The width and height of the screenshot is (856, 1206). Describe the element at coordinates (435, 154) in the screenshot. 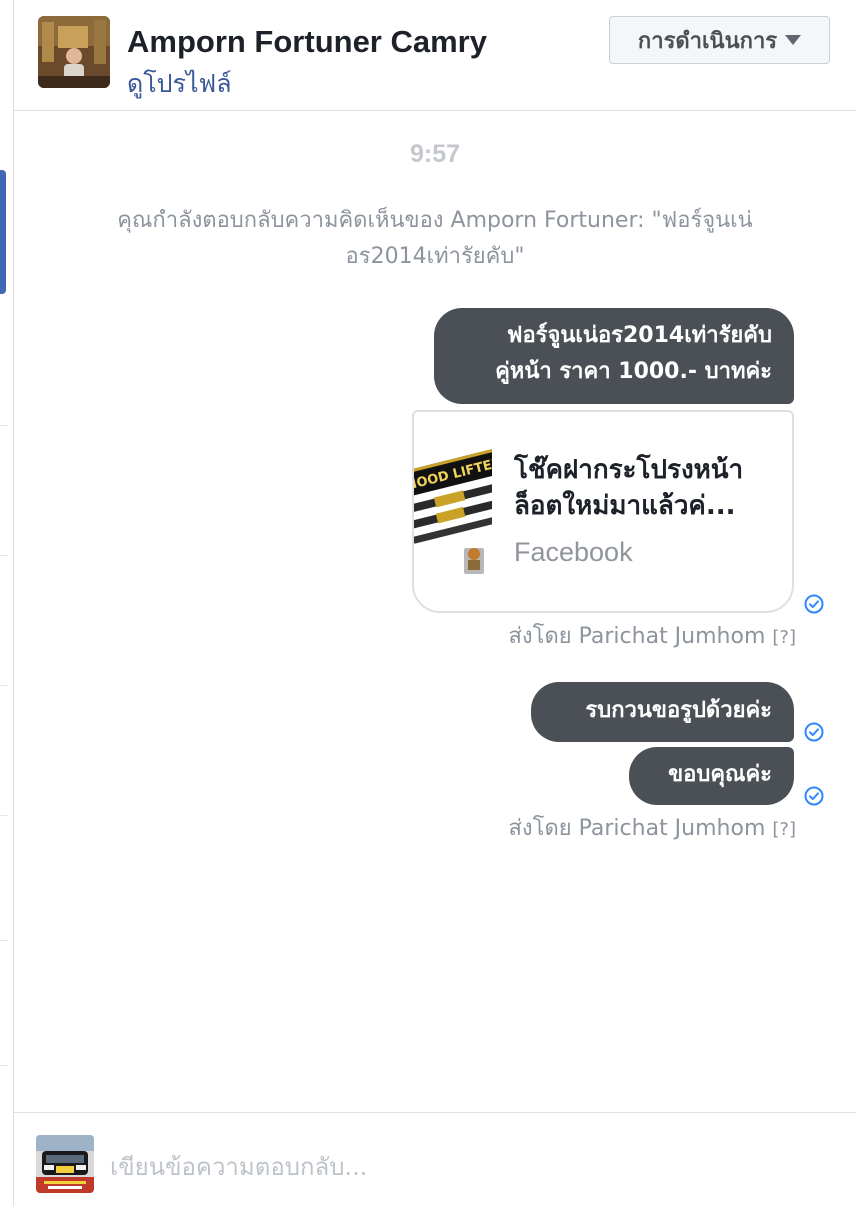

I see `message-timestamp: 9:57` at that location.